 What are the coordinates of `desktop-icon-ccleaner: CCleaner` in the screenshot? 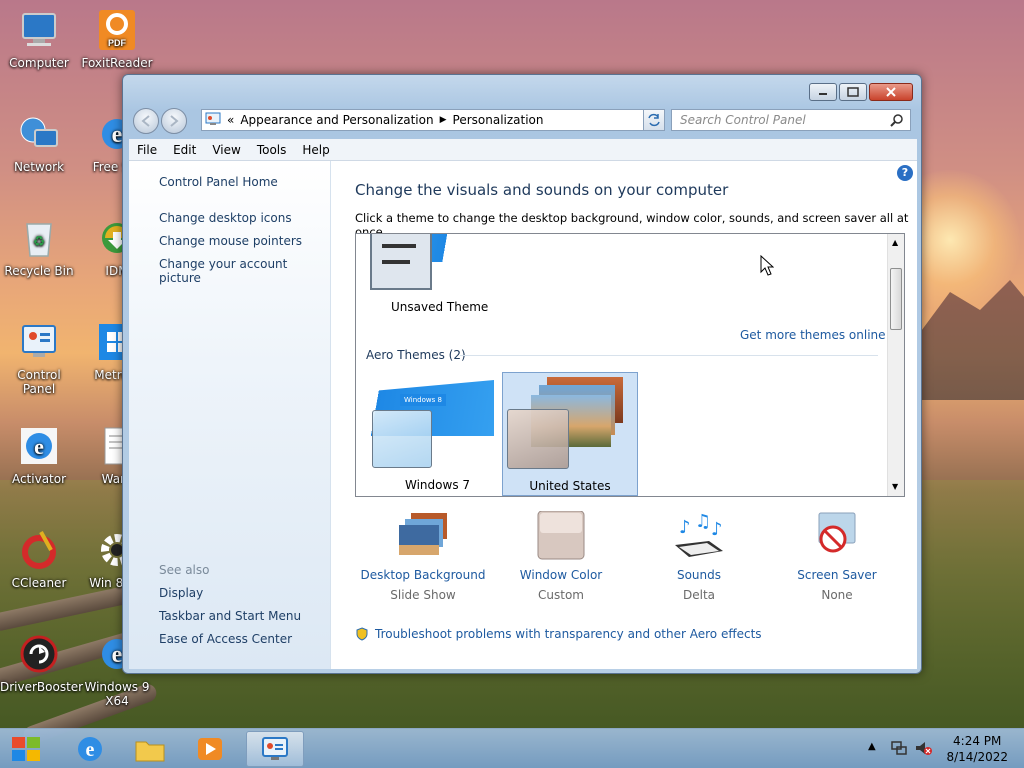 It's located at (39, 559).